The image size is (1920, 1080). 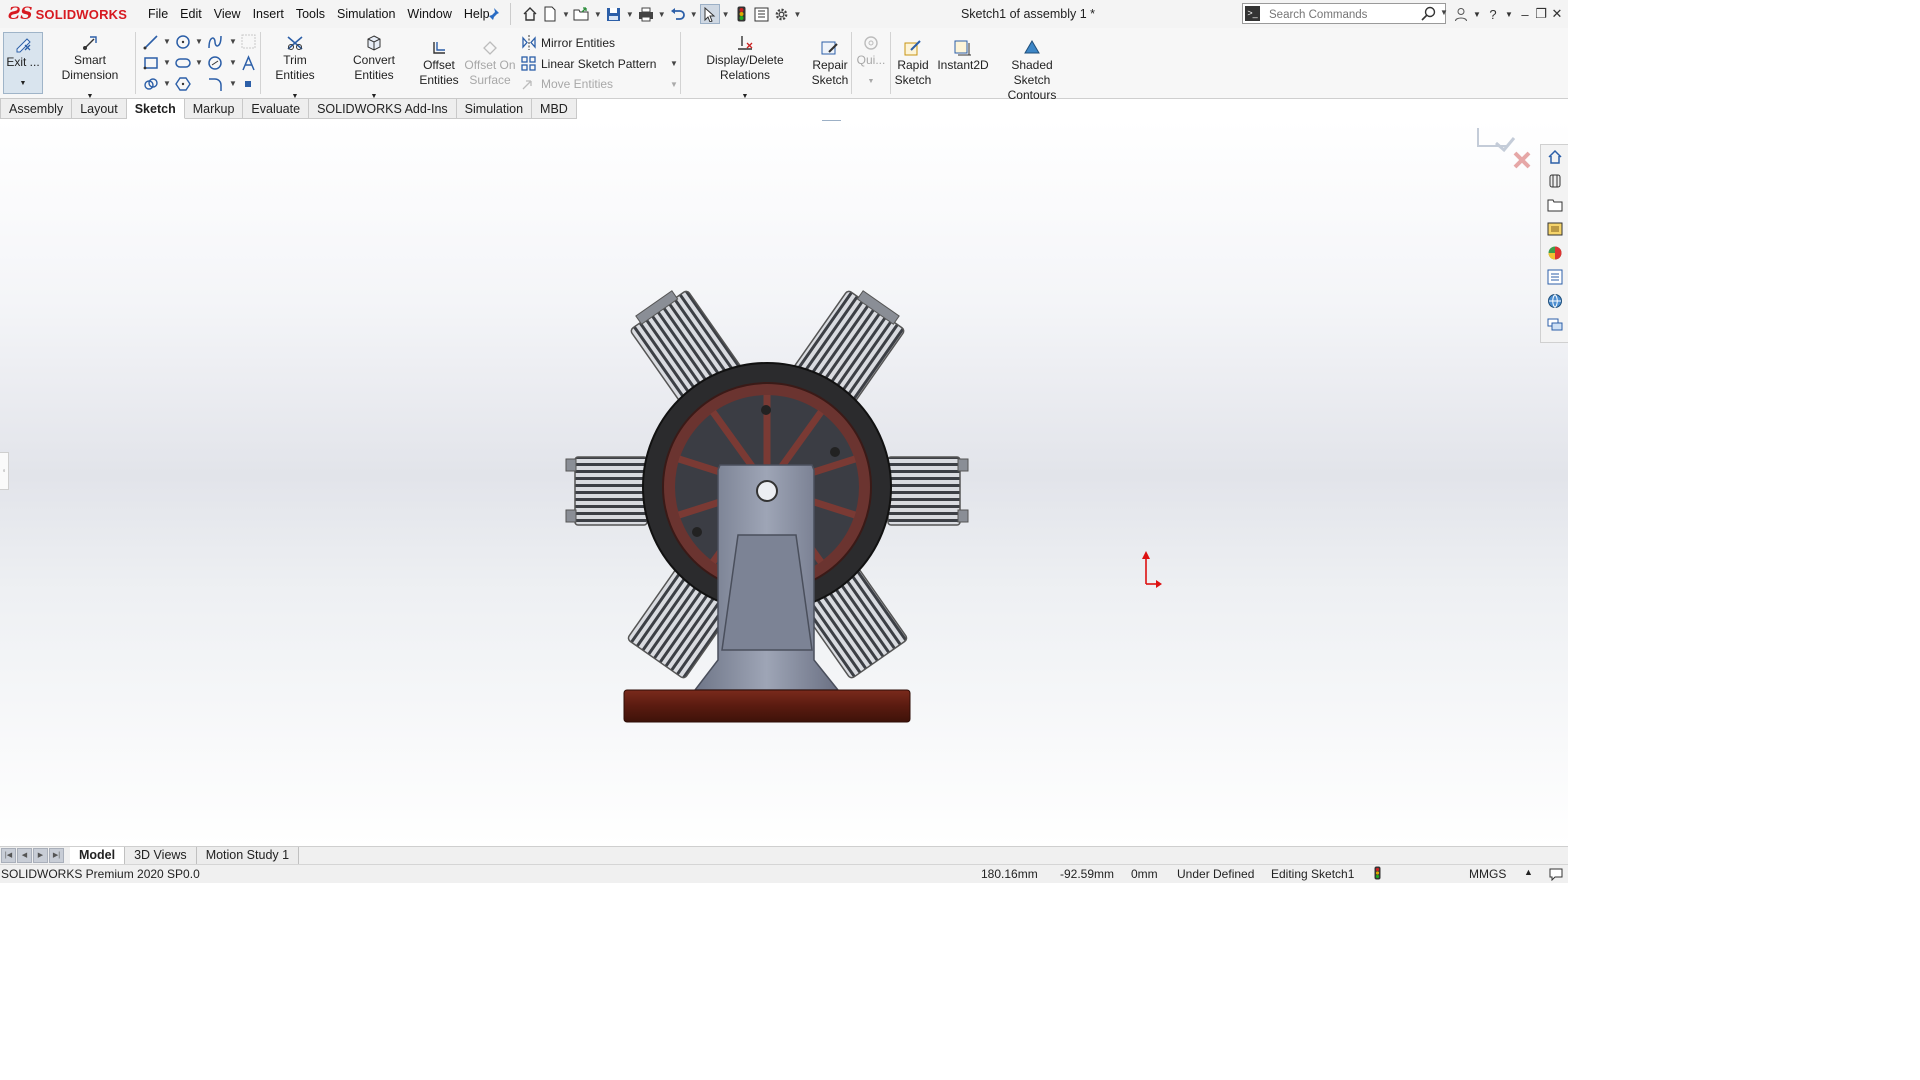 I want to click on tab-addins: SOLIDWORKS Add-Ins, so click(x=383, y=108).